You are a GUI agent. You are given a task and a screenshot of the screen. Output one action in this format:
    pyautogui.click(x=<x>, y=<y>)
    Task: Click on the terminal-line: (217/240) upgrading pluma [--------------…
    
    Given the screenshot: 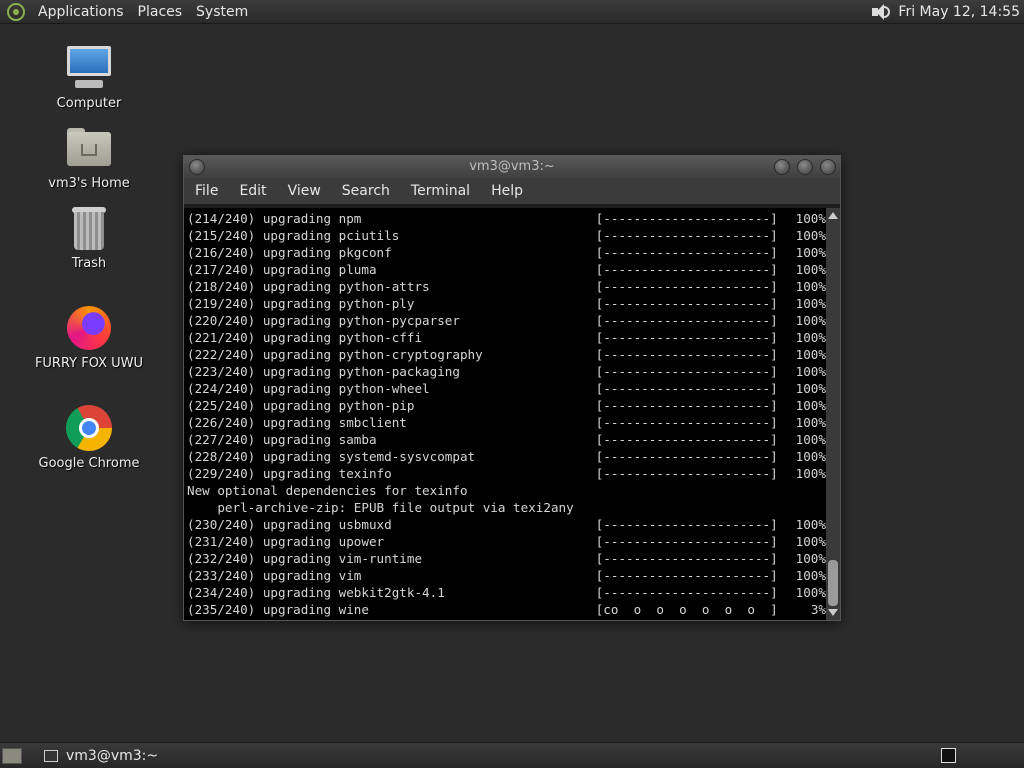 What is the action you would take?
    pyautogui.click(x=506, y=269)
    